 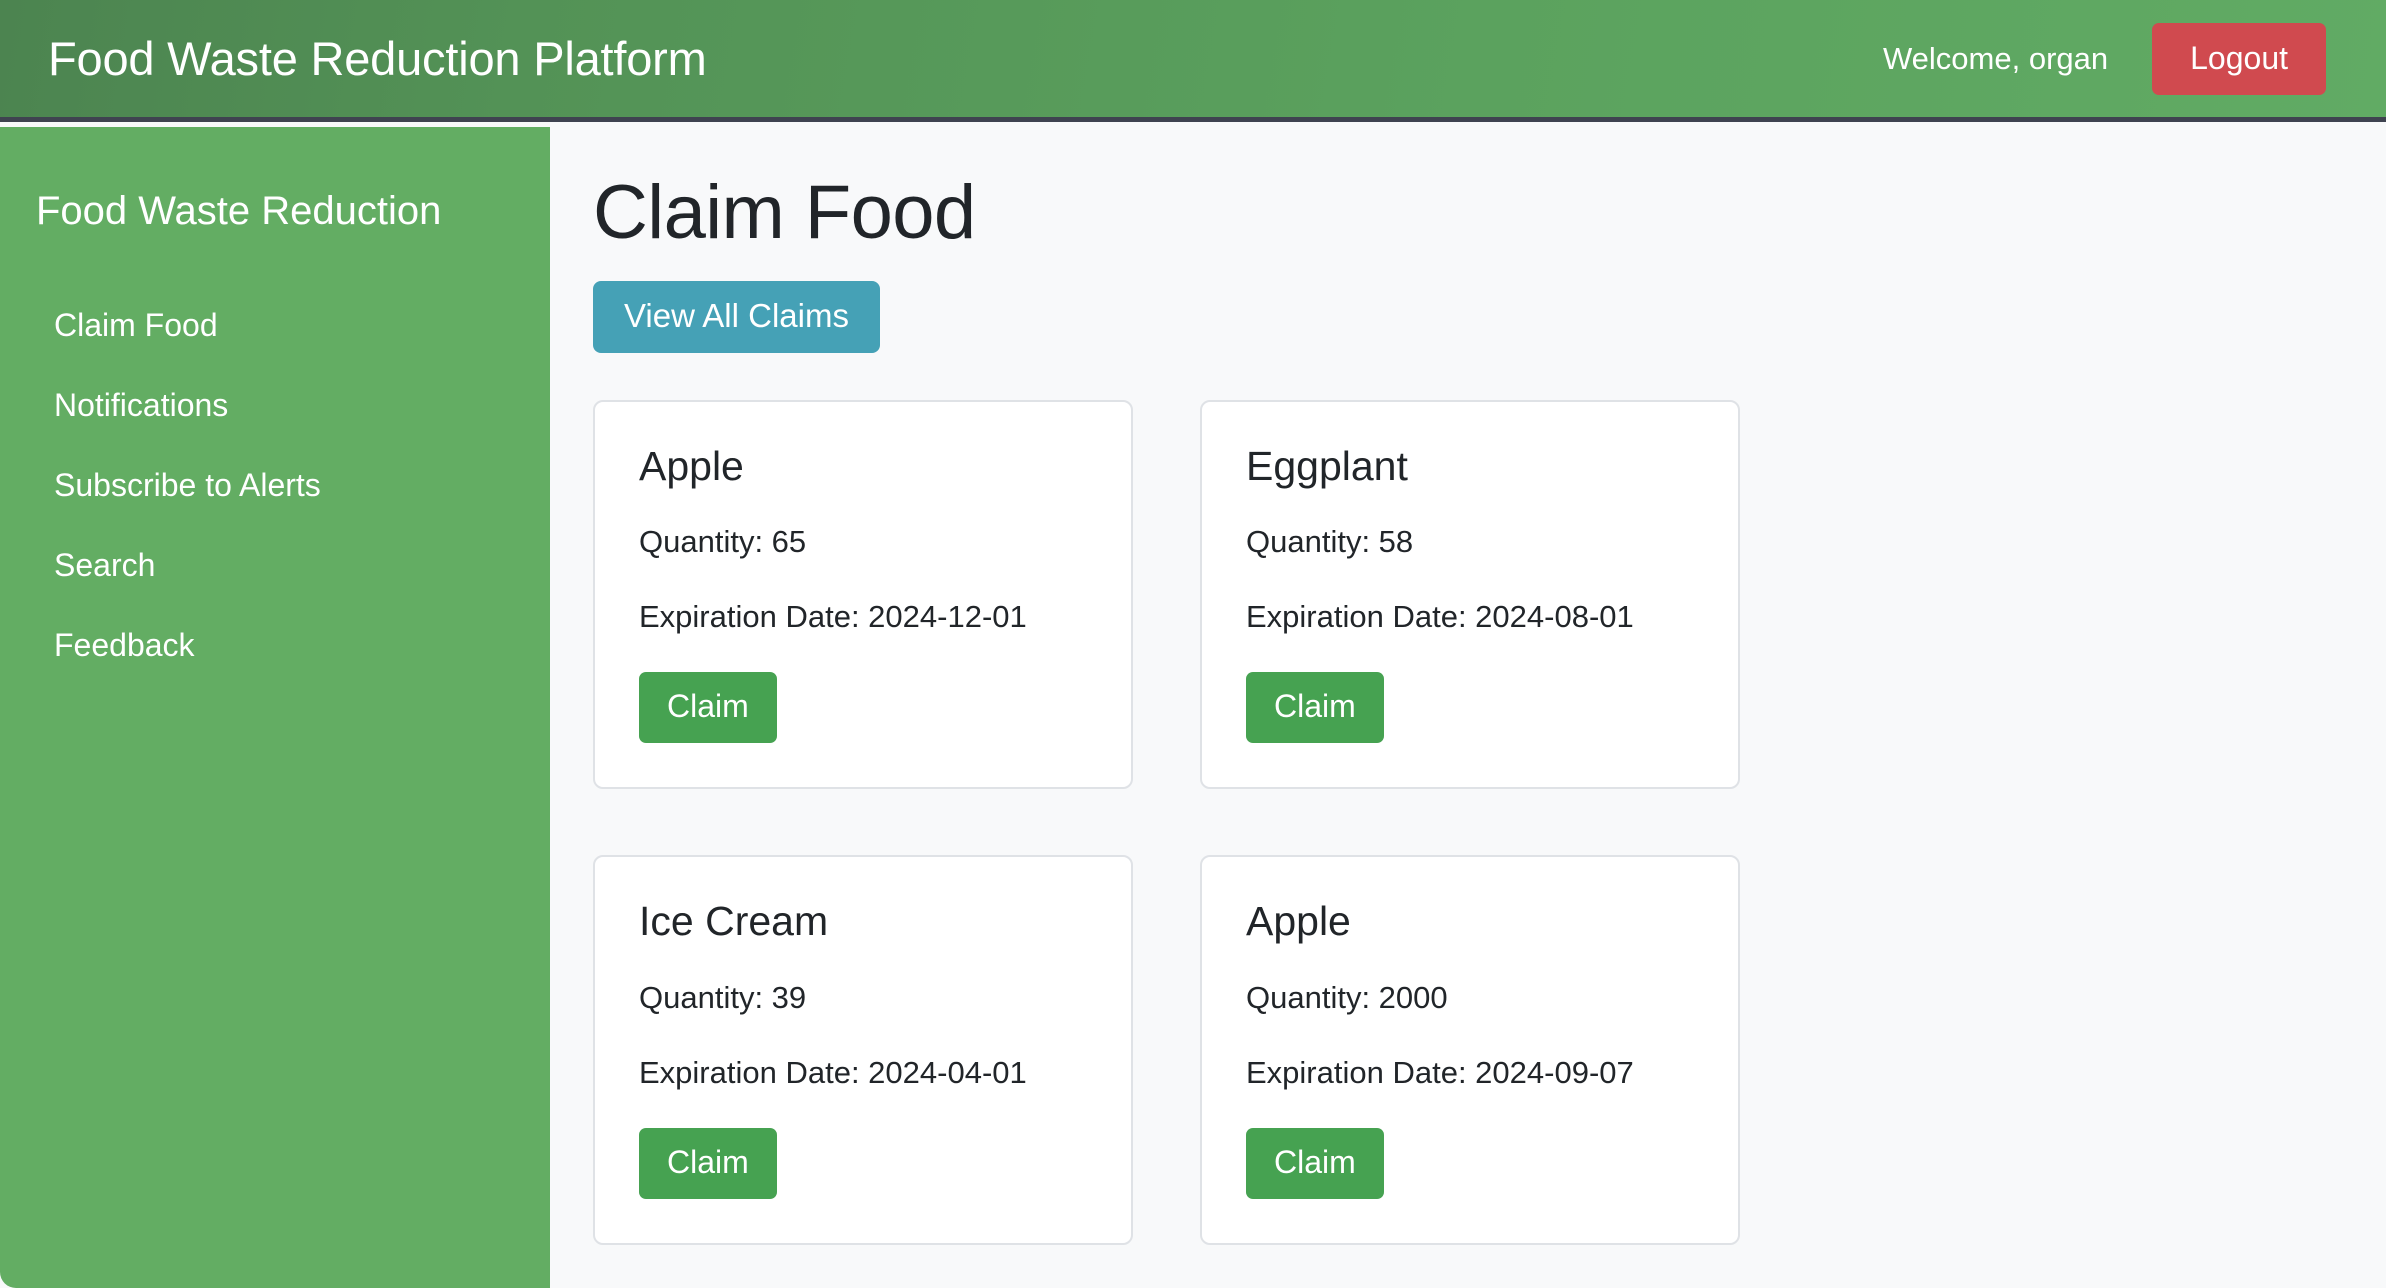 What do you see at coordinates (275, 405) in the screenshot?
I see `sidebar-item-notifications: Notifications` at bounding box center [275, 405].